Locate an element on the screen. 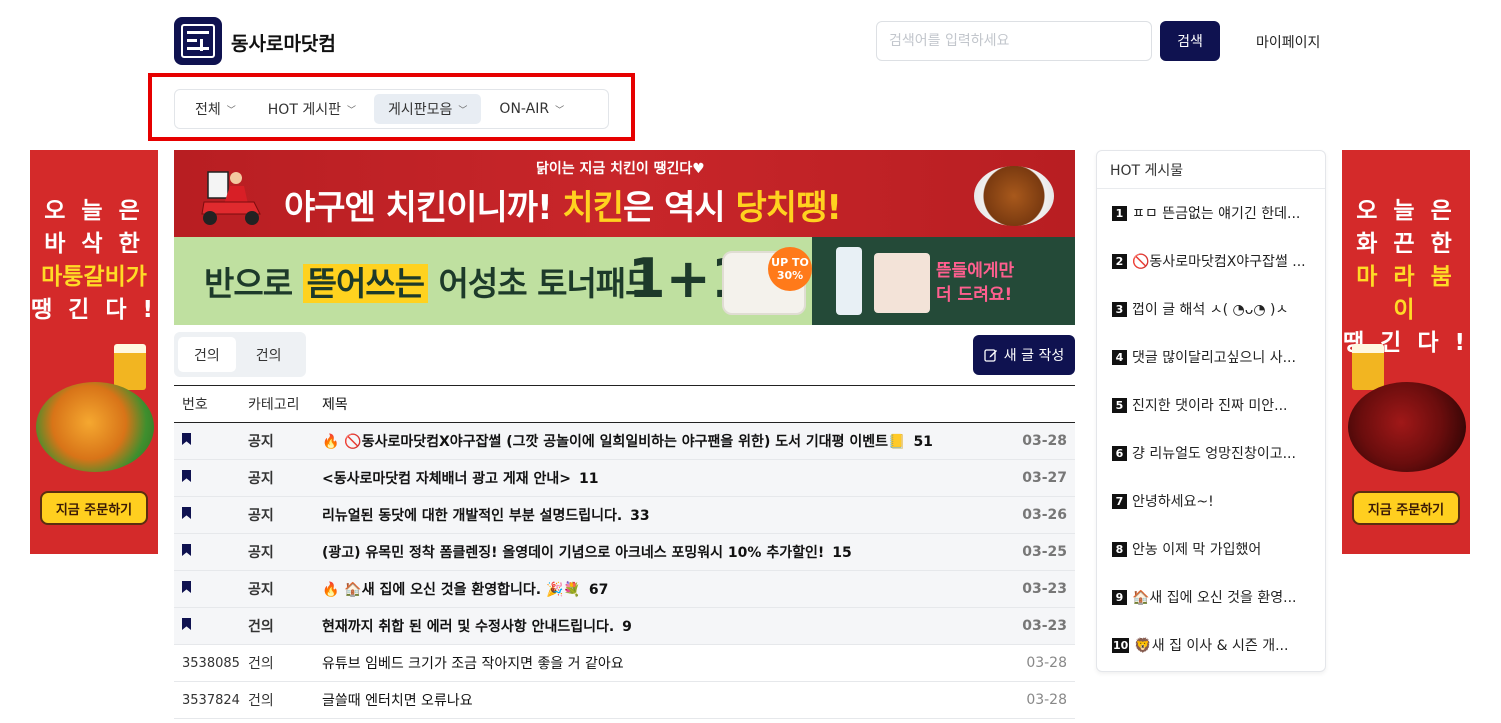 This screenshot has width=1501, height=723. rank-badge: 2 is located at coordinates (1119, 261).